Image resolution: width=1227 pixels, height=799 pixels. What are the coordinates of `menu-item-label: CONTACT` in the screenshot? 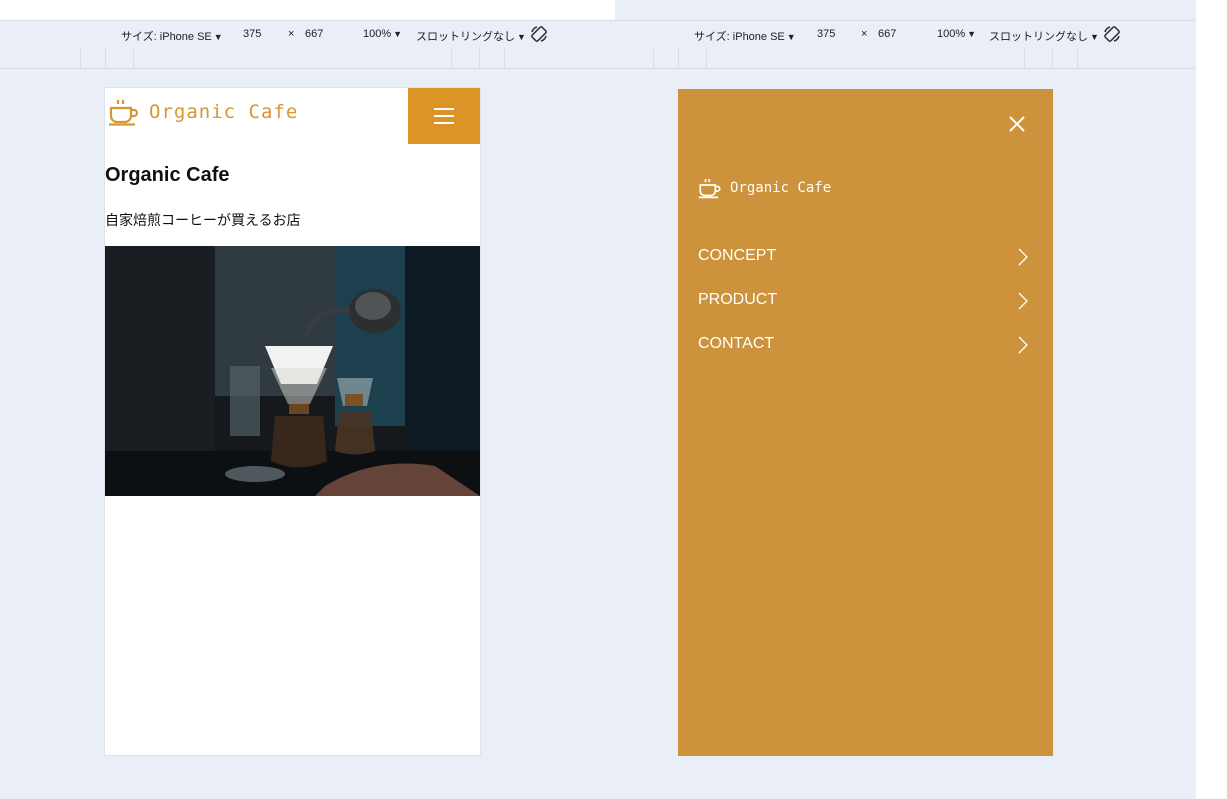 It's located at (736, 343).